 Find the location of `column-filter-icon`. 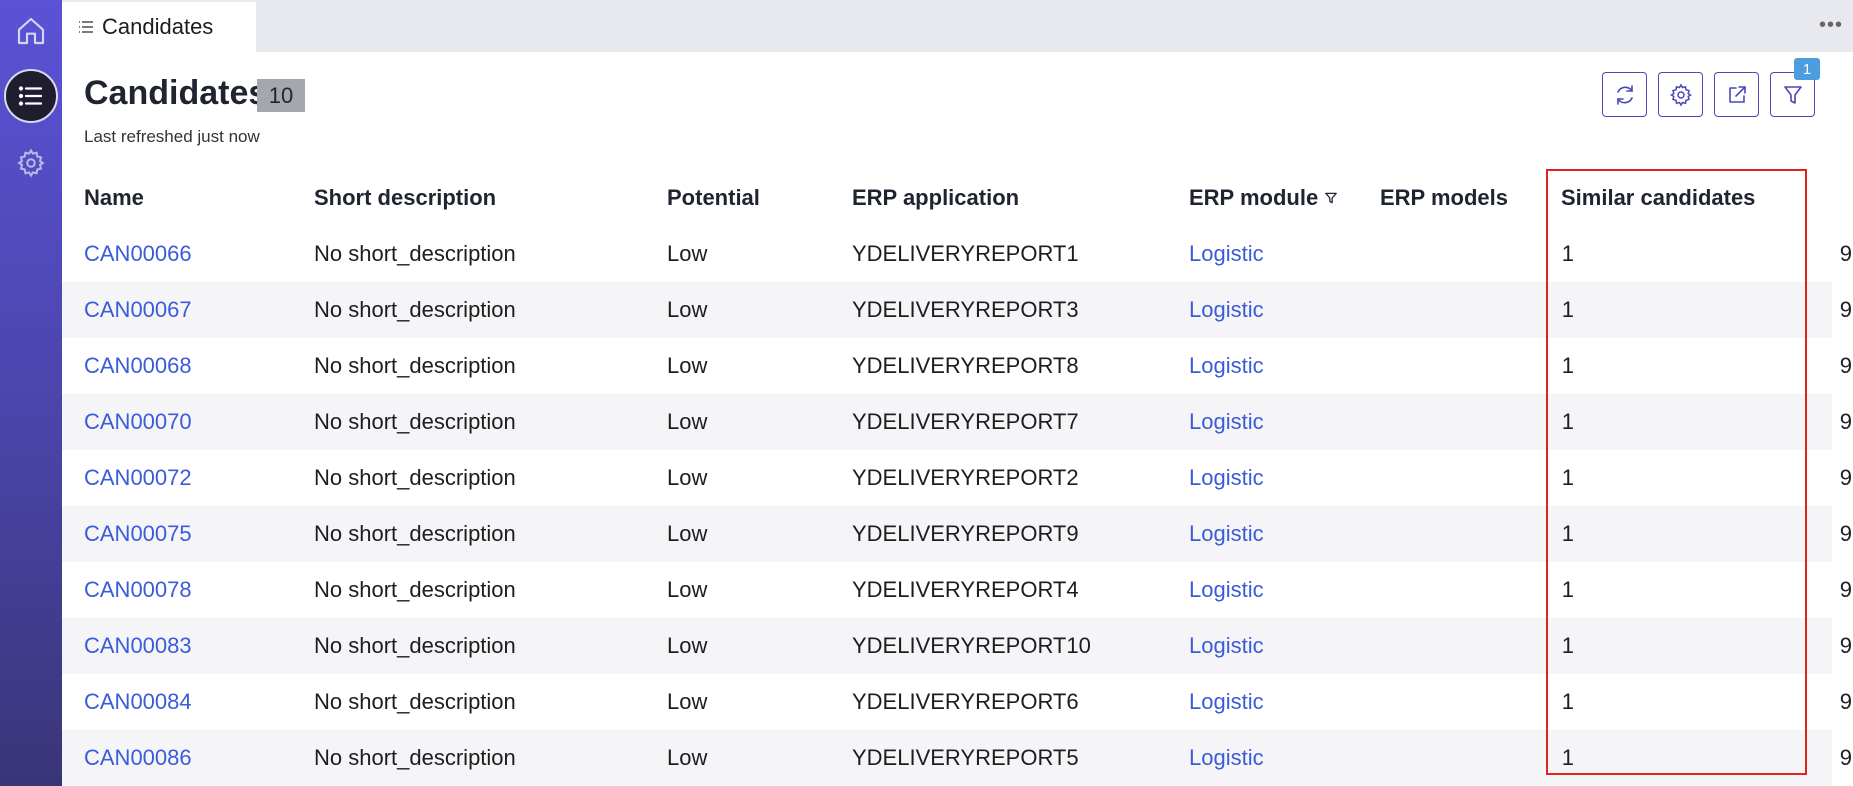

column-filter-icon is located at coordinates (1331, 198).